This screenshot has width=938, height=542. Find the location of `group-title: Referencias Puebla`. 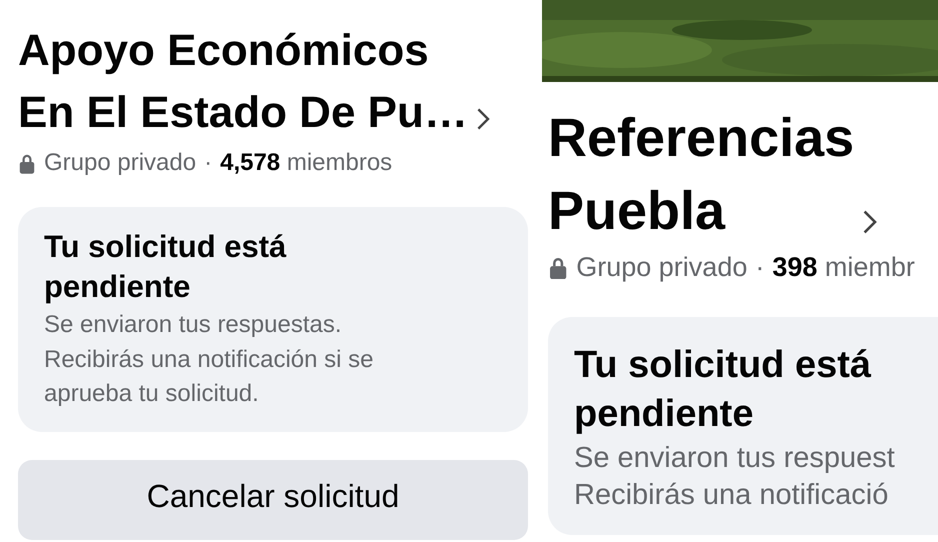

group-title: Referencias Puebla is located at coordinates (743, 175).